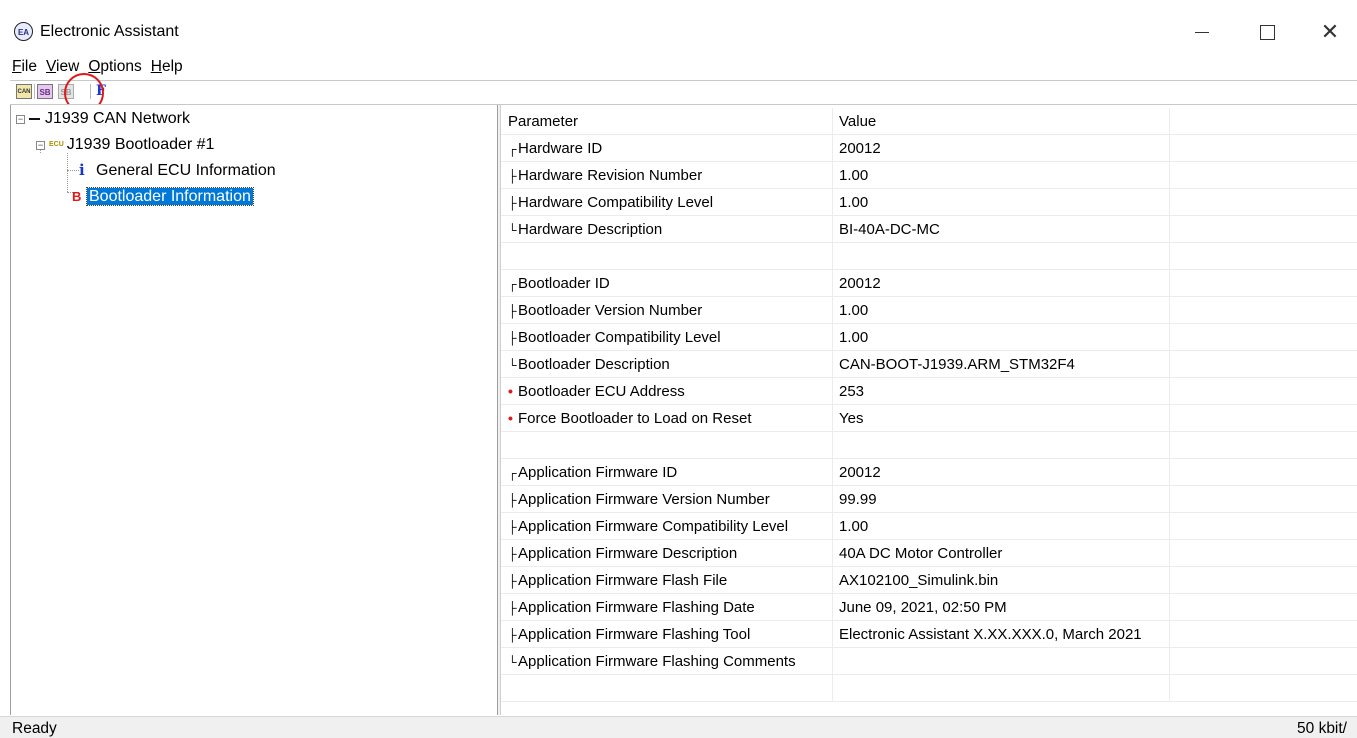 This screenshot has height=738, width=1357. I want to click on parameter-cell: └Application Firmware Flashing Comments, so click(667, 661).